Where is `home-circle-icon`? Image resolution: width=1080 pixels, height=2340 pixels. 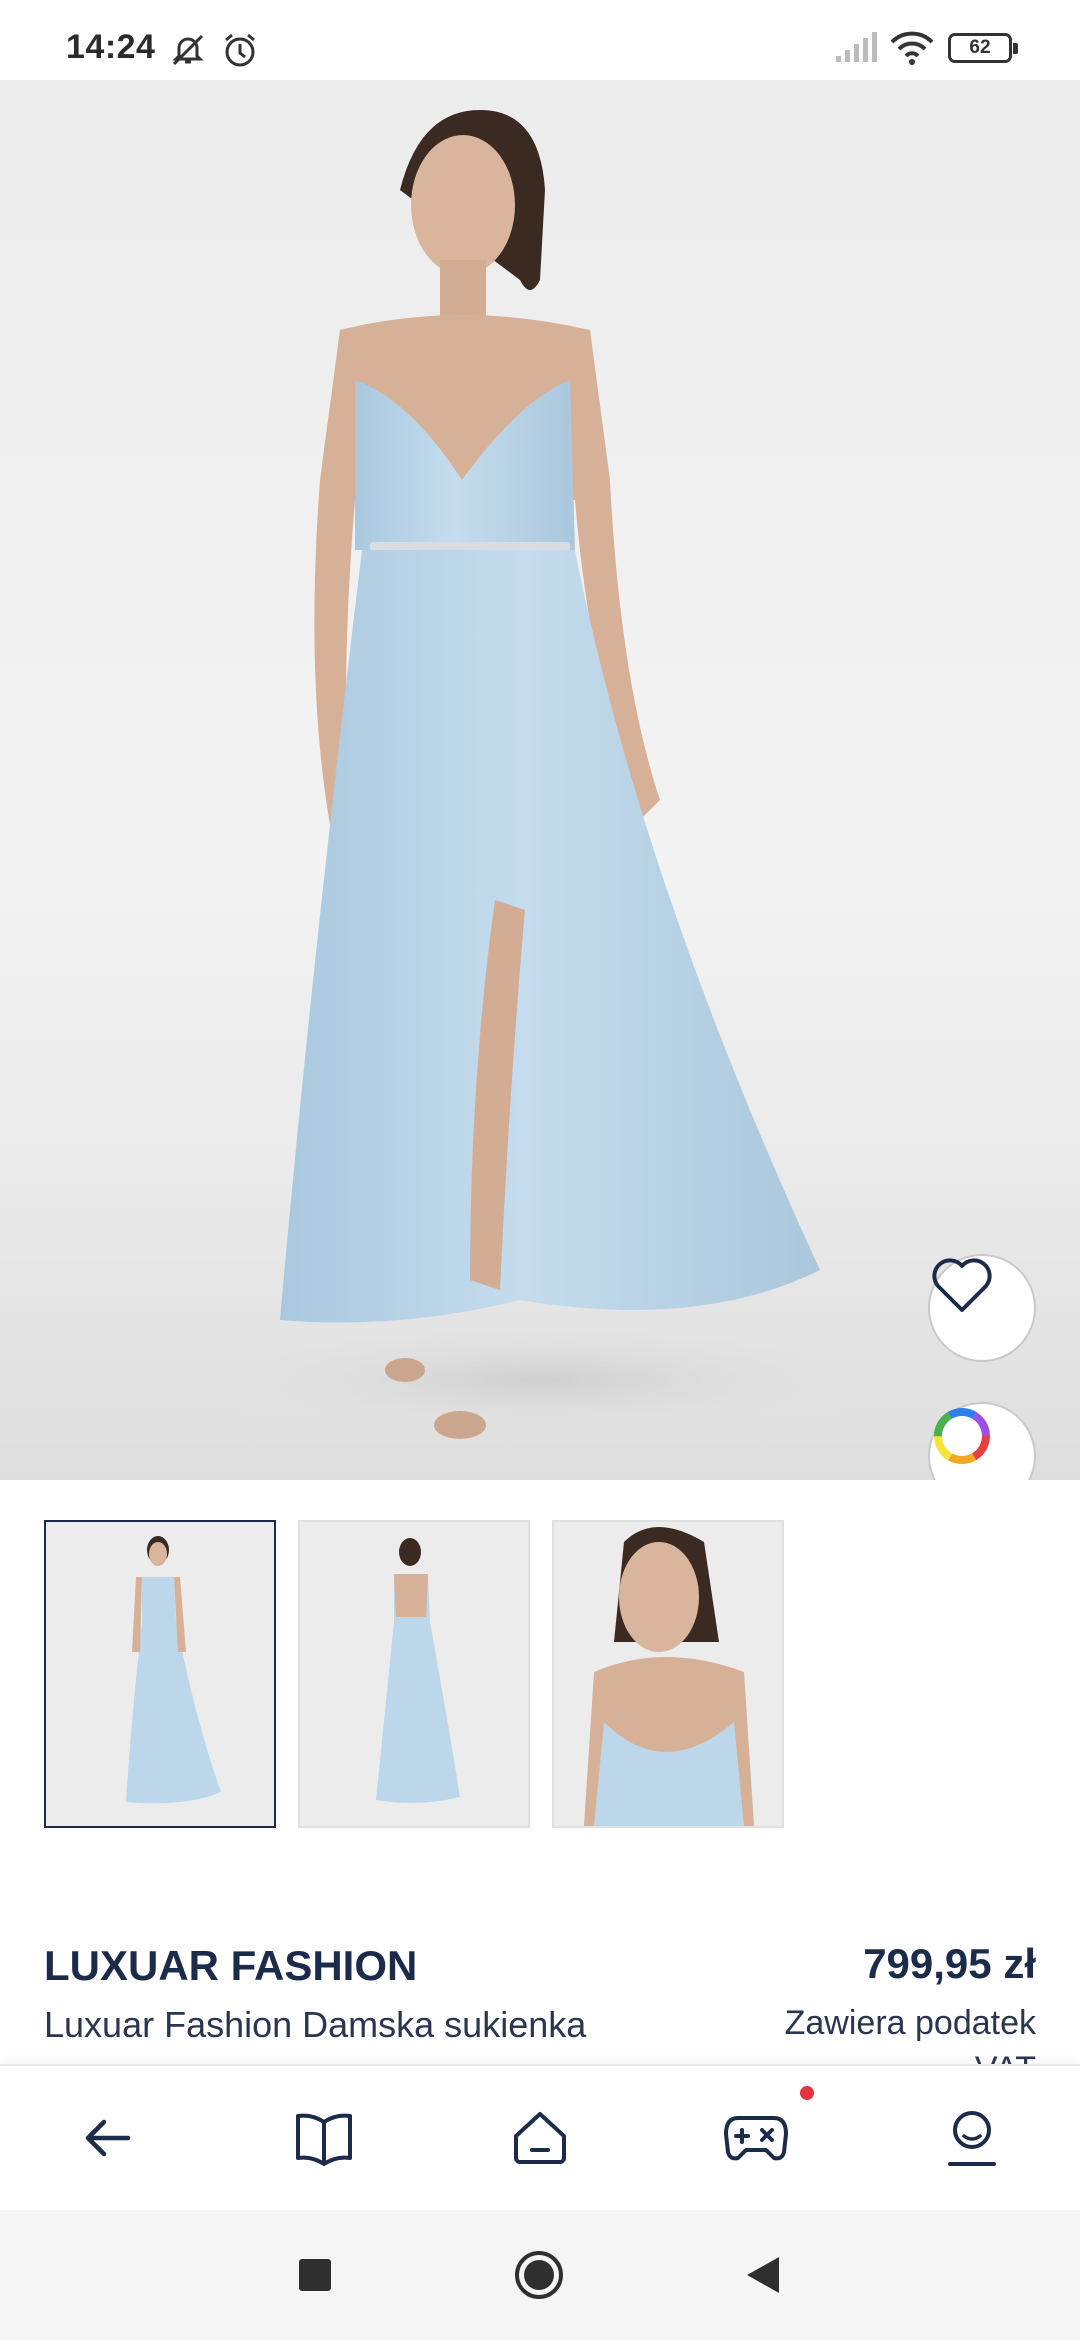 home-circle-icon is located at coordinates (539, 2277).